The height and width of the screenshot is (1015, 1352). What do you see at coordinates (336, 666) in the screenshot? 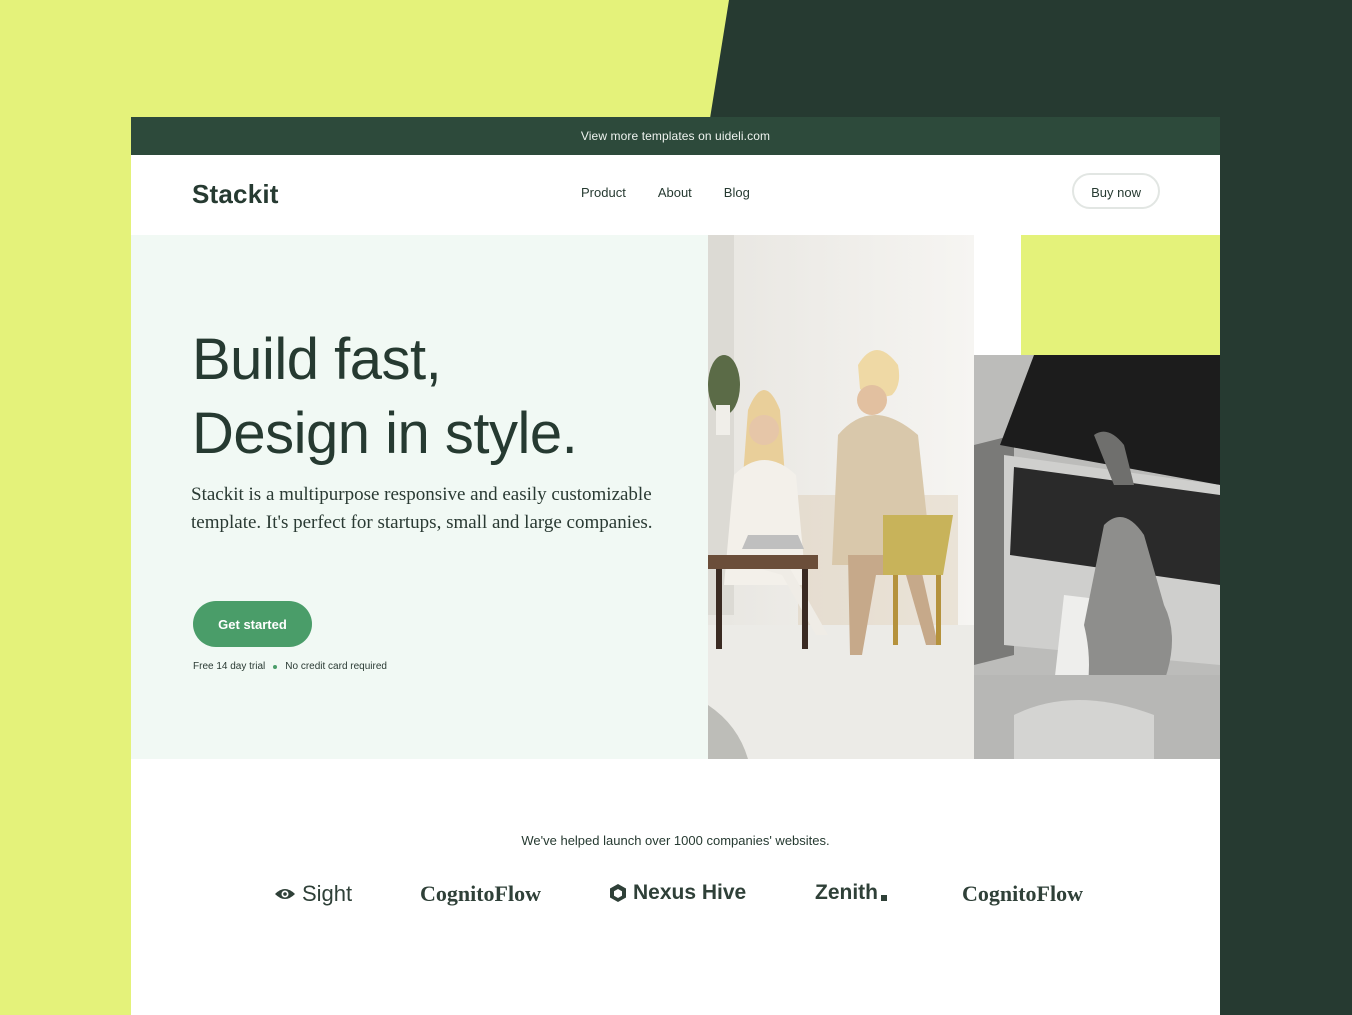
I see `no-card-note: No credit card required` at bounding box center [336, 666].